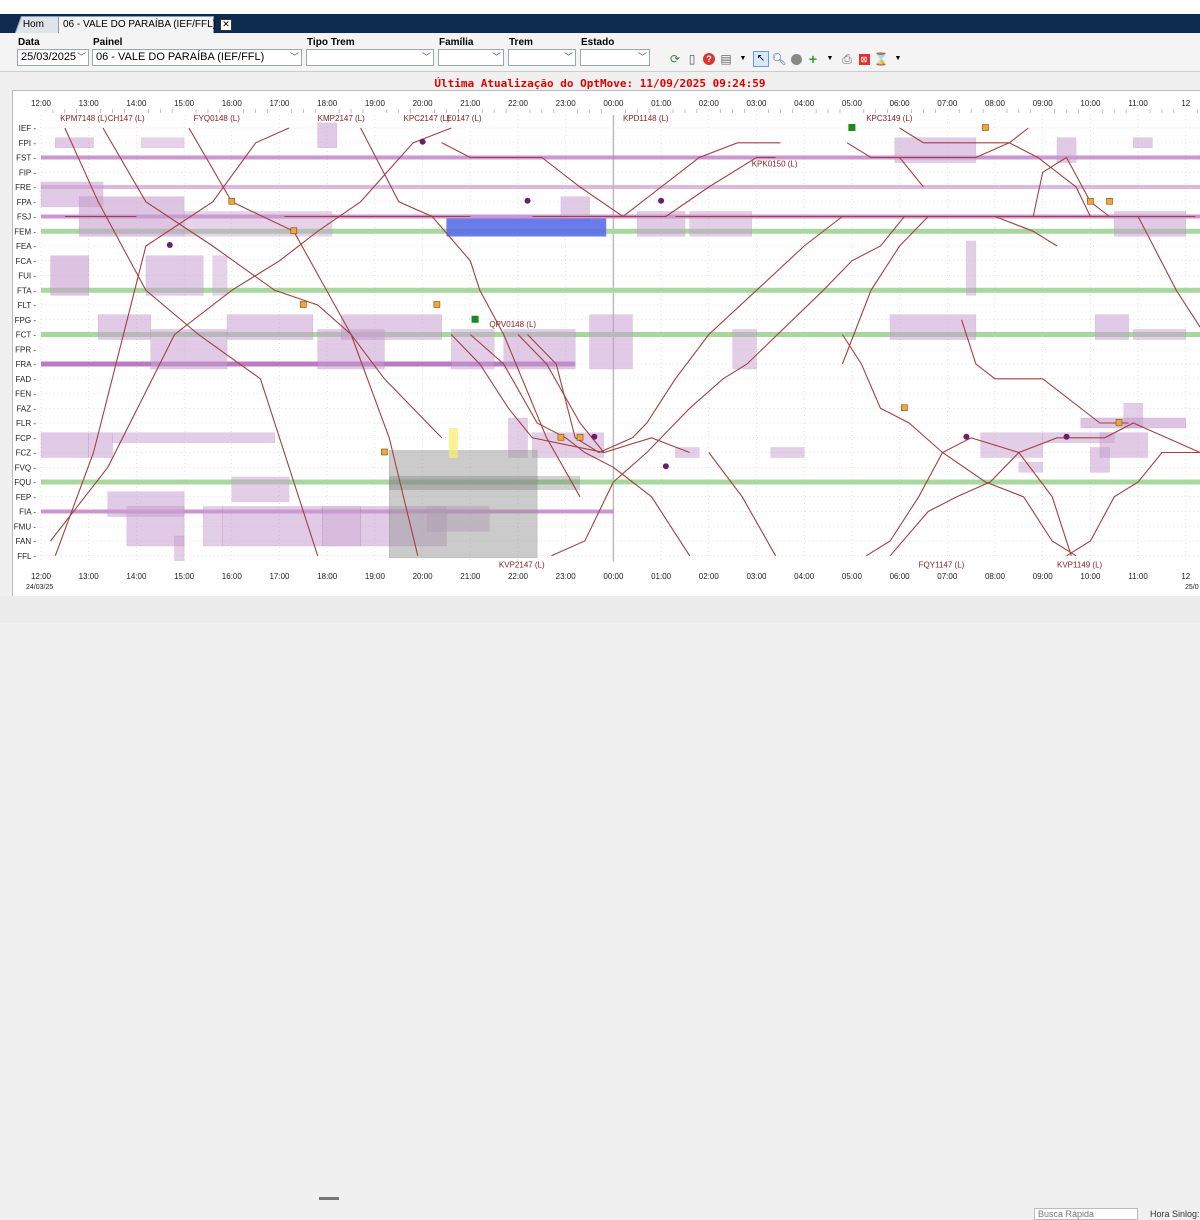 This screenshot has width=1200, height=1220. I want to click on time-tick-top: 16:00, so click(232, 103).